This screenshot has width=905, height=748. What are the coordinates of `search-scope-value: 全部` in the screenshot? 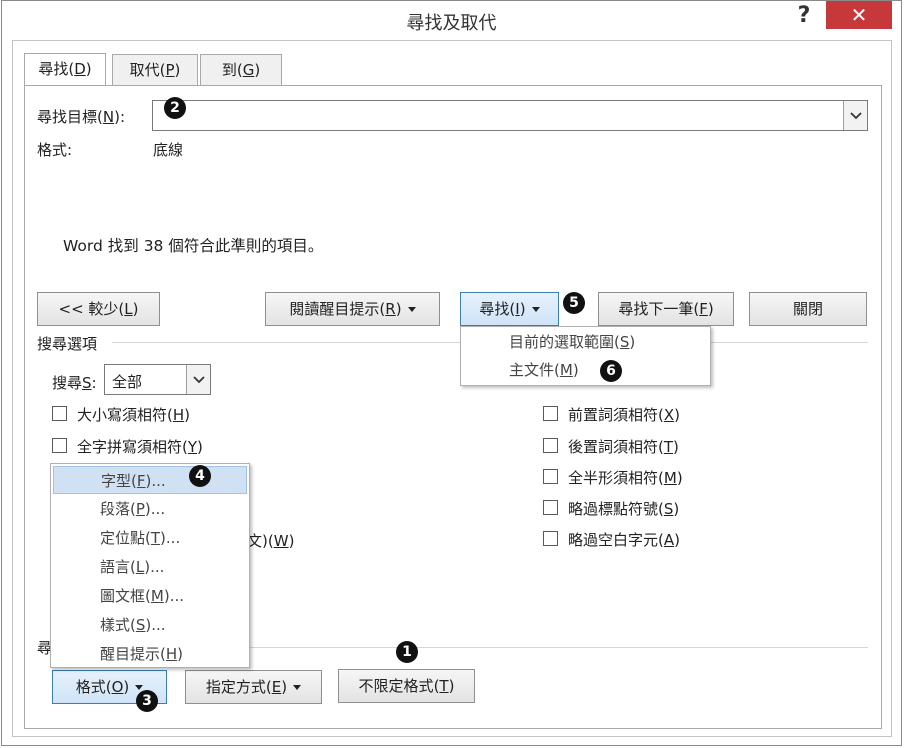 It's located at (127, 382).